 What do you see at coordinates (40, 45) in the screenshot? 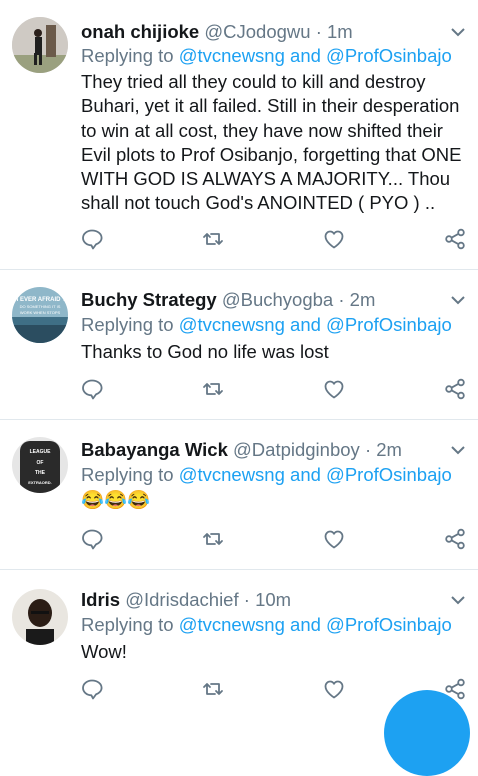
I see `avatar-onah-chijioke` at bounding box center [40, 45].